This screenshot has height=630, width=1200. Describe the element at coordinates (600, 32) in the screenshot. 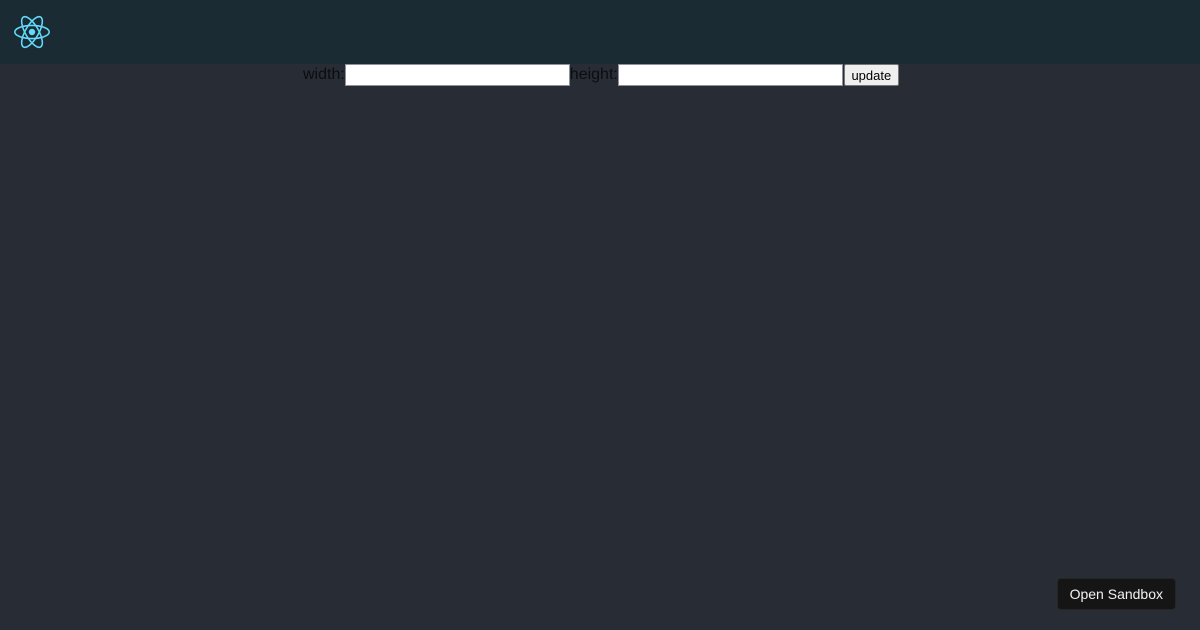

I see `top-bar` at that location.